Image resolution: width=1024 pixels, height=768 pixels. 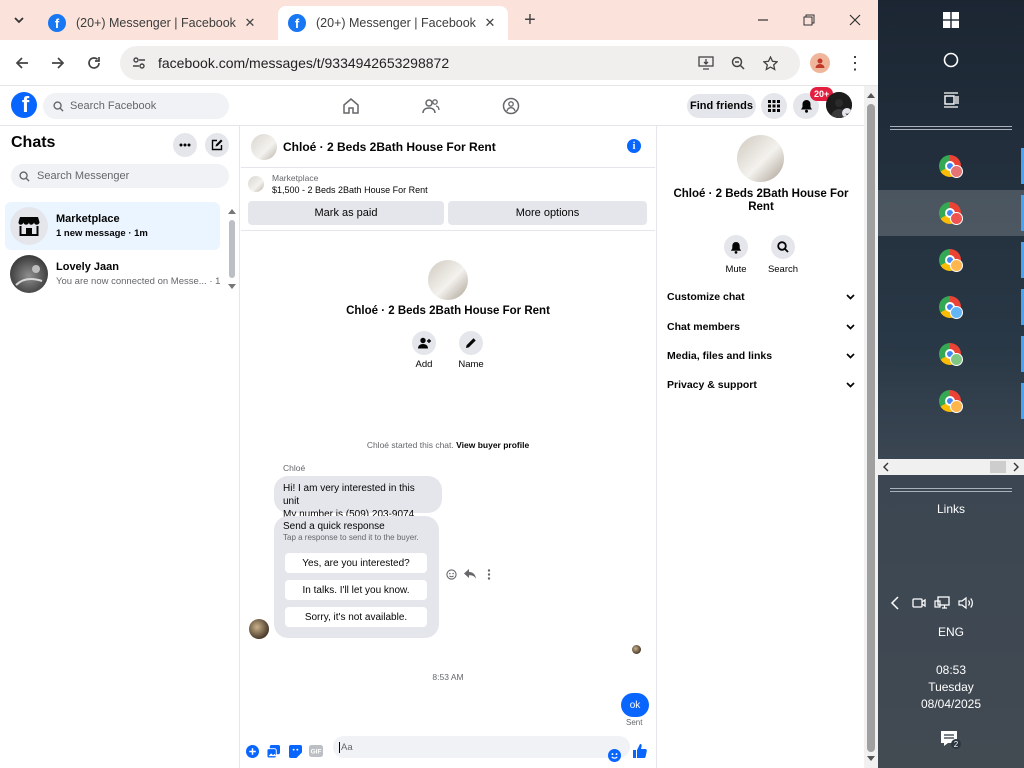 I want to click on conversation-title: Chloé · 2 Beds 2Bath House For Rent, so click(x=389, y=147).